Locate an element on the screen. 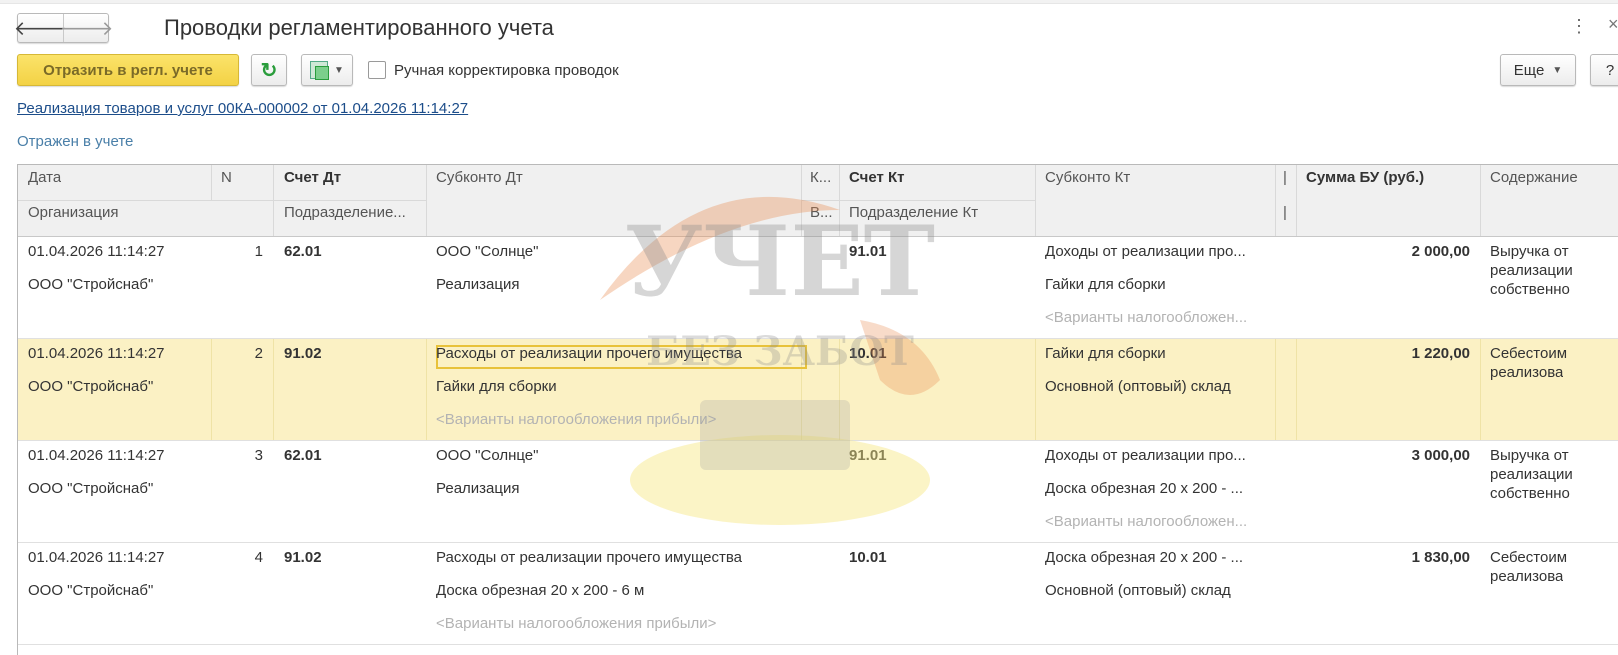 Image resolution: width=1618 pixels, height=655 pixels. related-documents-button: ▼ is located at coordinates (327, 70).